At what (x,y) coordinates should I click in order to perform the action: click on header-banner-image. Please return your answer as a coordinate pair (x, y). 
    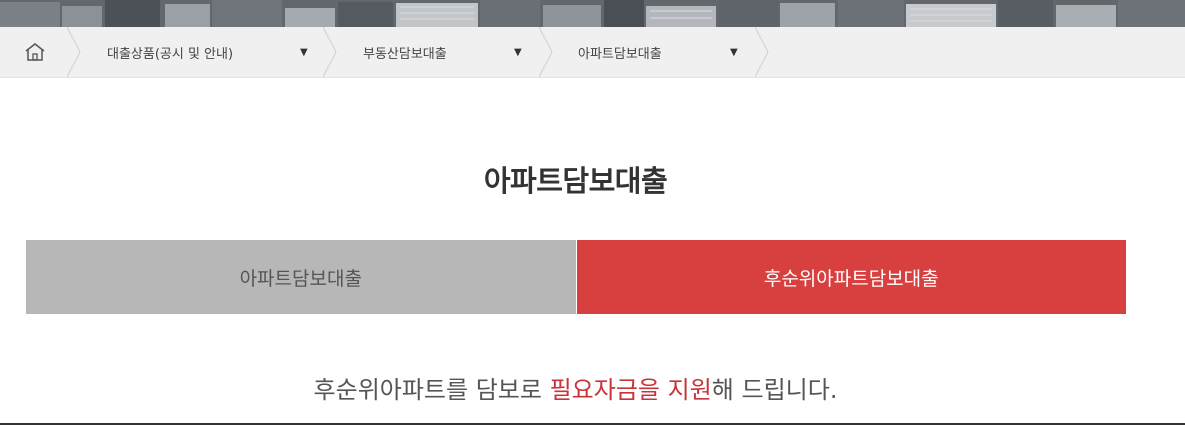
    Looking at the image, I should click on (592, 13).